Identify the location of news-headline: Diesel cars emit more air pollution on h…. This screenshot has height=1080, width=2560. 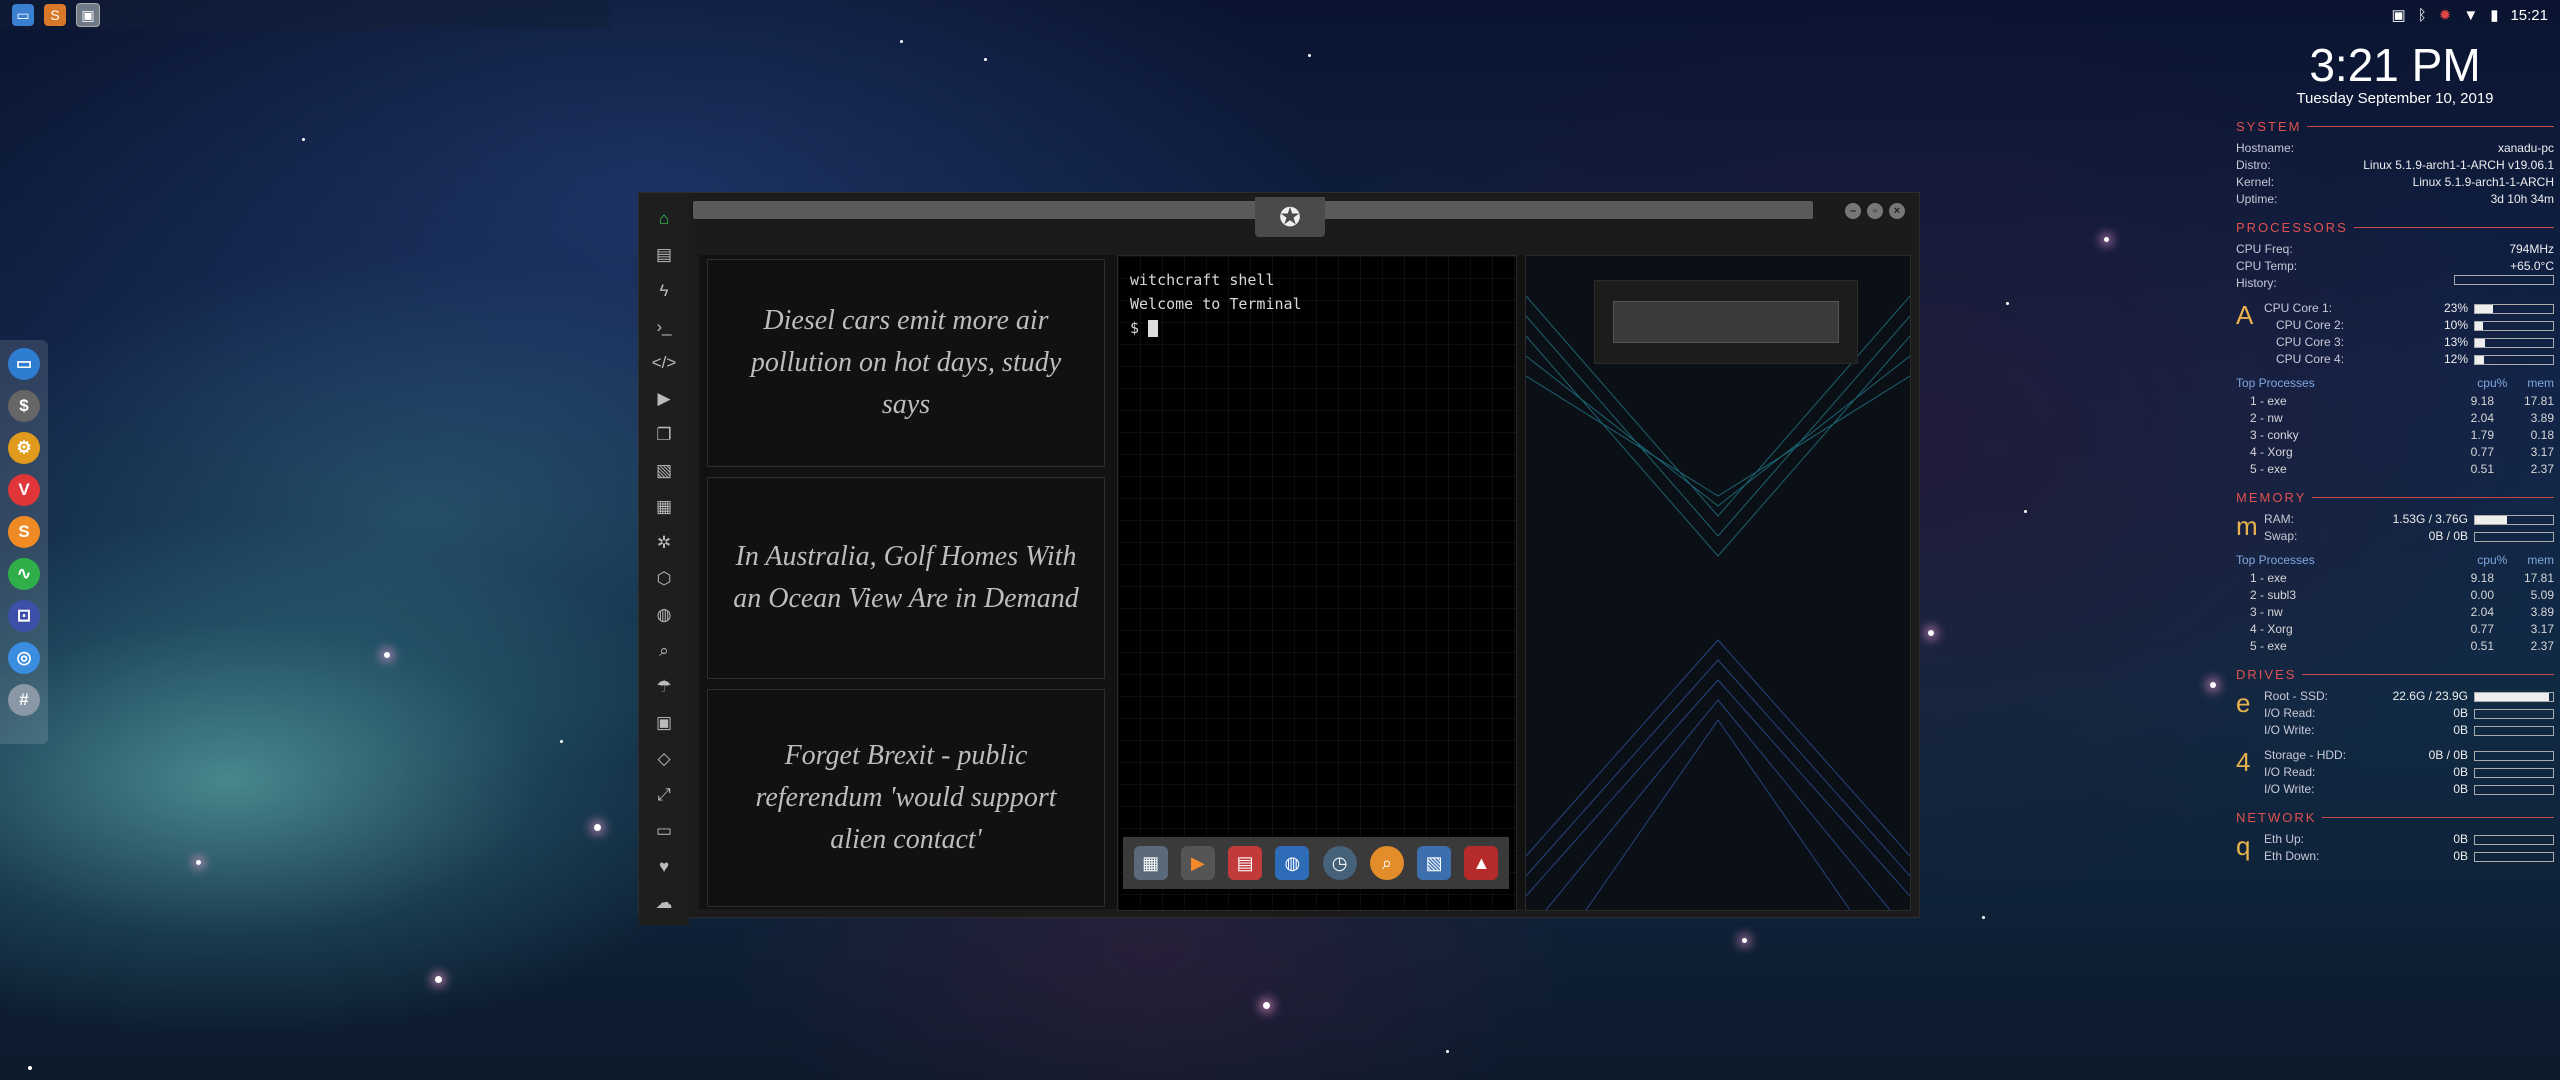
(906, 362).